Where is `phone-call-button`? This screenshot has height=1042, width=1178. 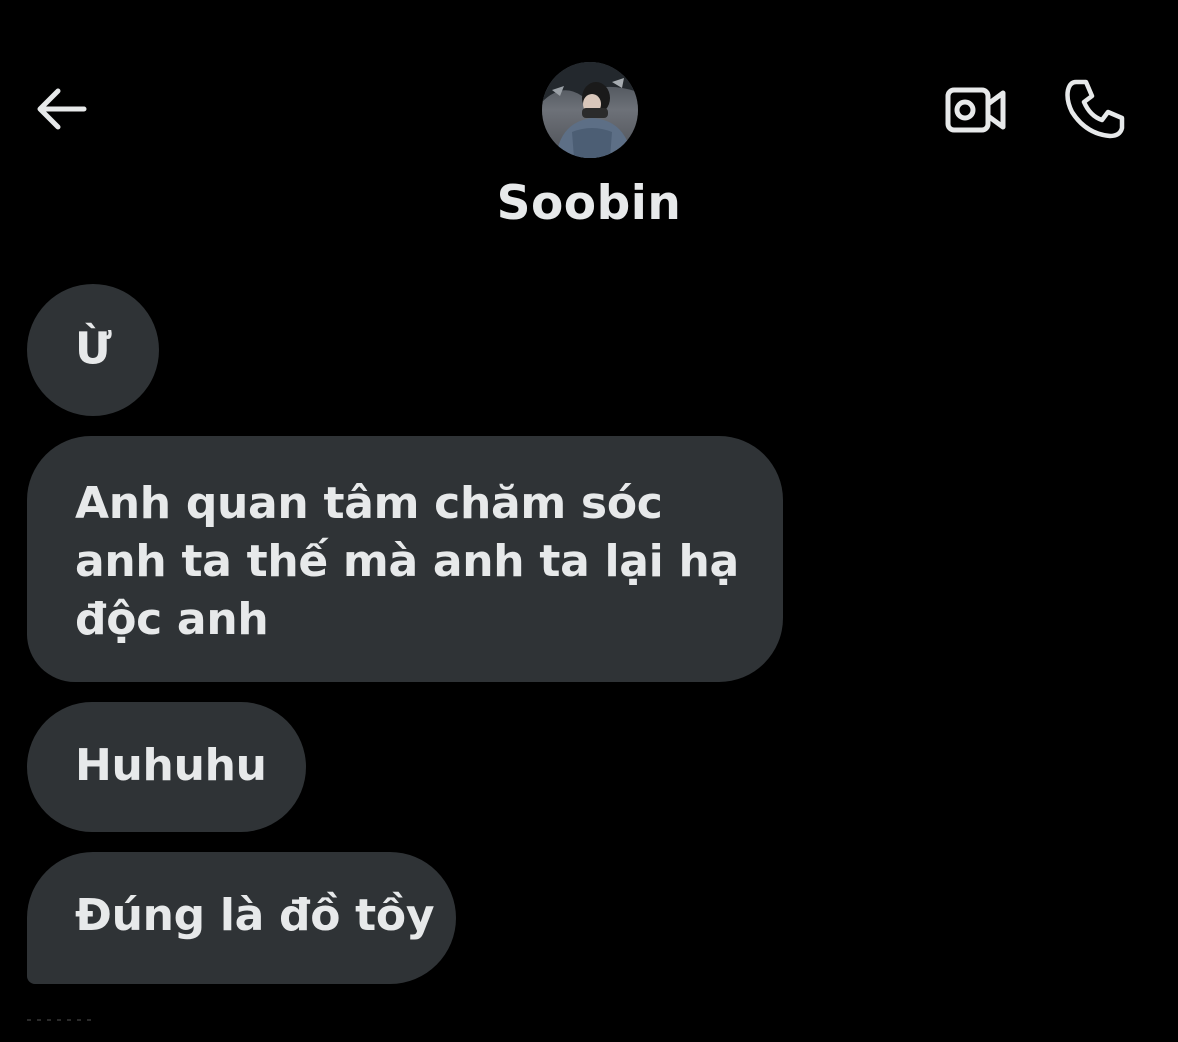 phone-call-button is located at coordinates (1095, 109).